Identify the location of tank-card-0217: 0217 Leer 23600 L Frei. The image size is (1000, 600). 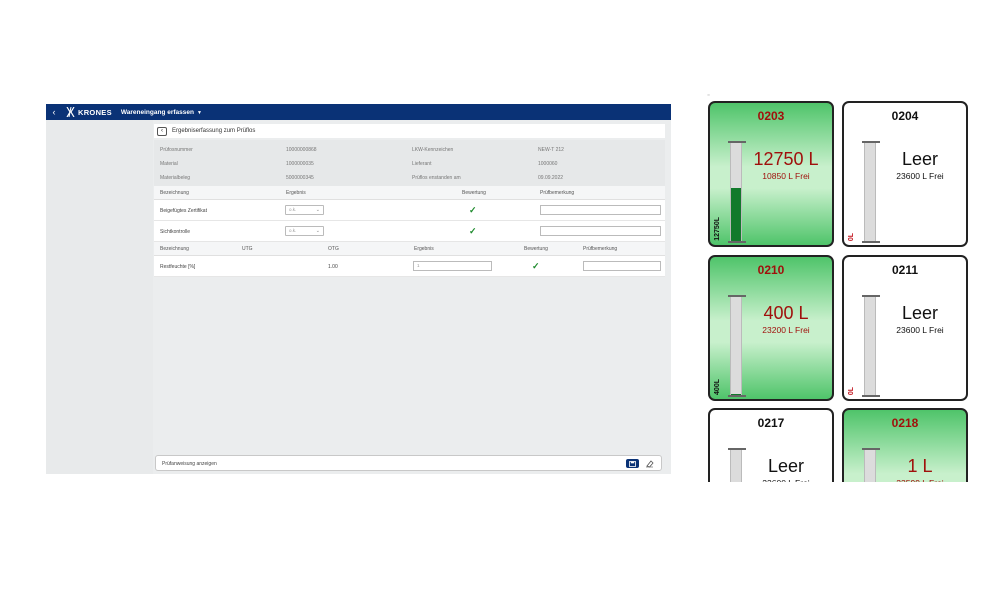
(771, 445).